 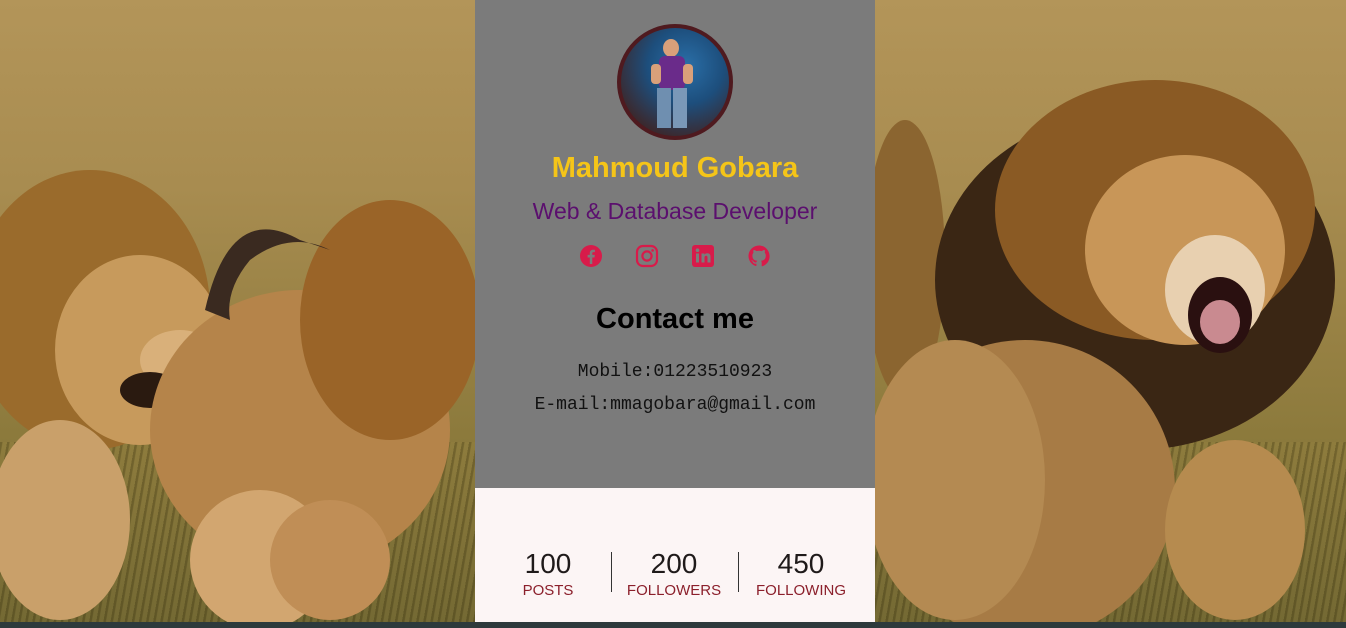 What do you see at coordinates (759, 256) in the screenshot?
I see `github-icon` at bounding box center [759, 256].